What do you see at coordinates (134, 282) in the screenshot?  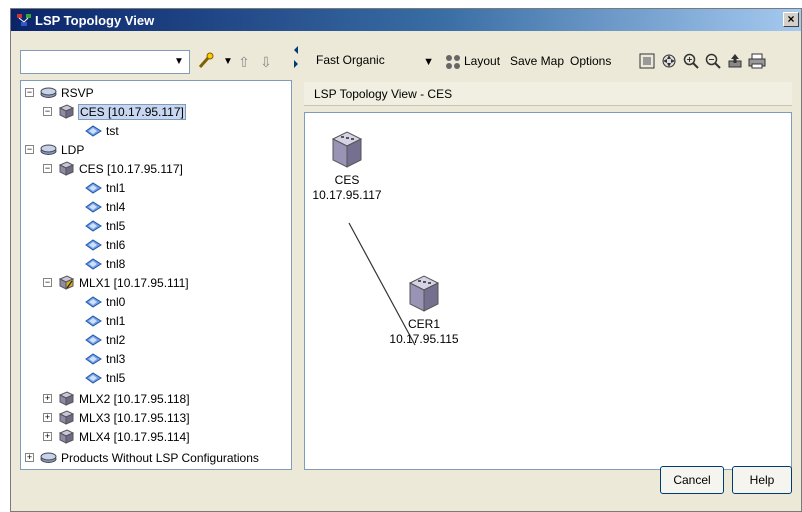 I see `tree-label: MLX1 [10.17.95.111]` at bounding box center [134, 282].